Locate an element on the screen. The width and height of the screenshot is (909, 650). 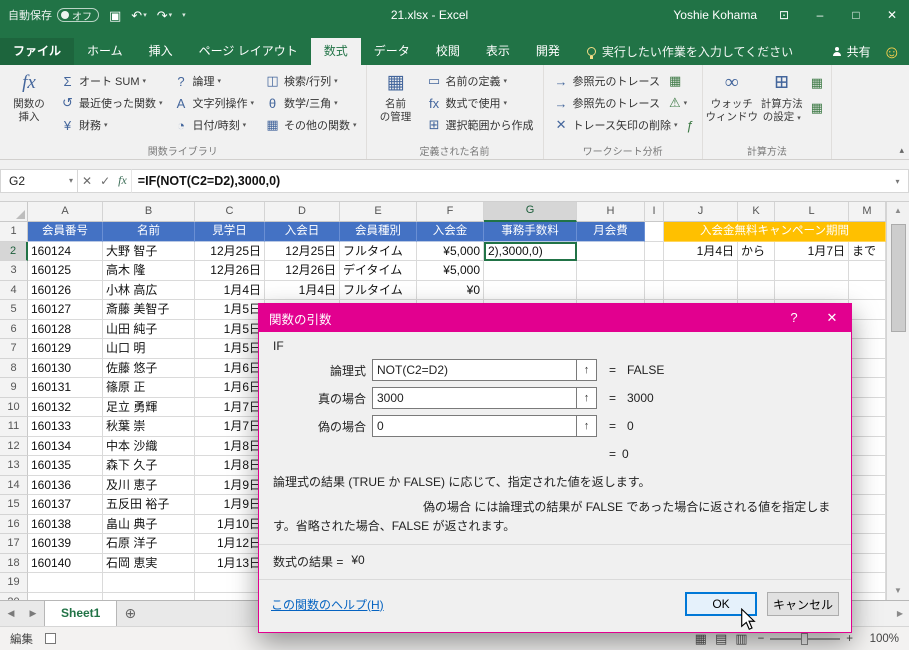
value-if-true-range-picker-button: ↑ is located at coordinates (587, 398).